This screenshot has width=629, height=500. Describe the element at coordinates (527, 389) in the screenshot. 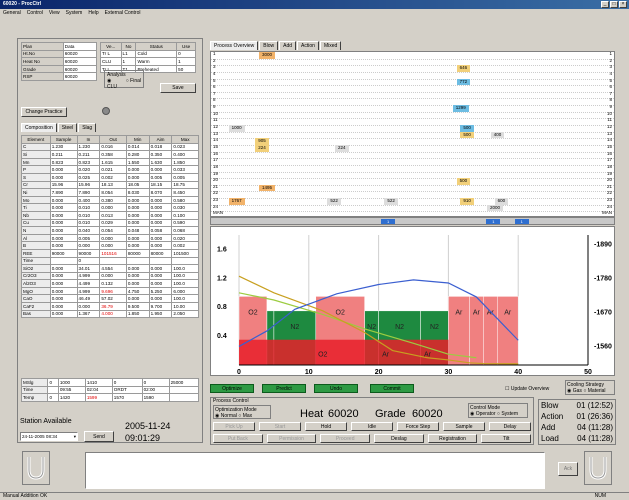

I see `update-overview-checkbox: ☐ Update Overview` at that location.